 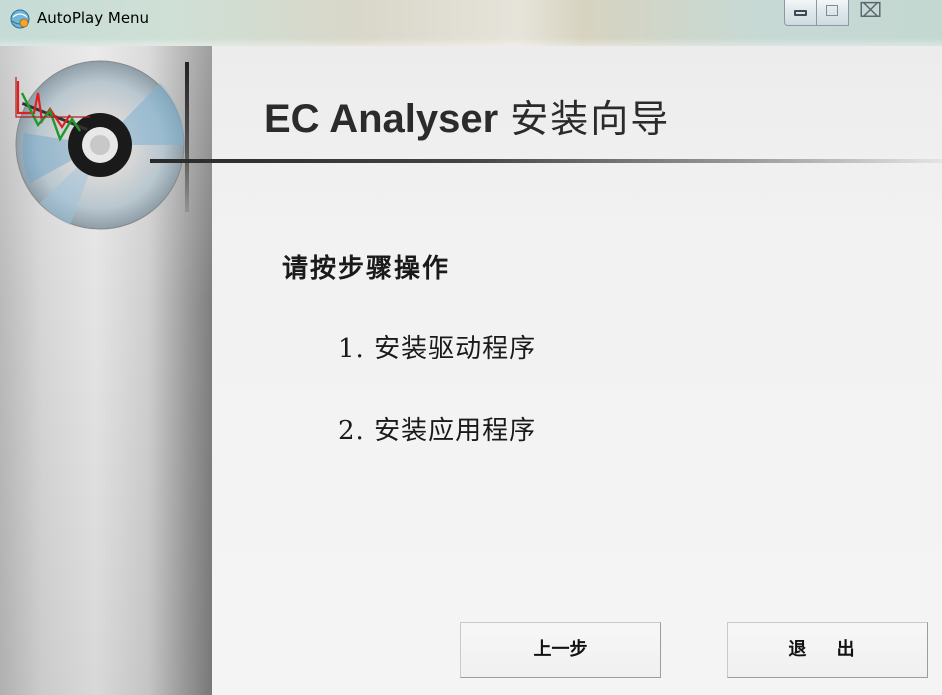 I want to click on header-horizontal-rule, so click(x=546, y=161).